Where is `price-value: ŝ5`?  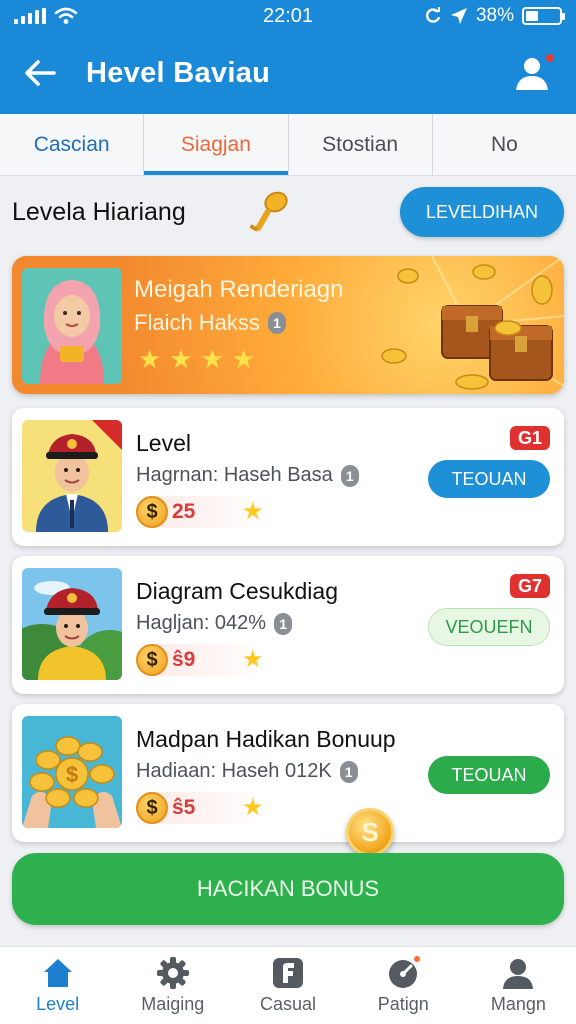
price-value: ŝ5 is located at coordinates (184, 807).